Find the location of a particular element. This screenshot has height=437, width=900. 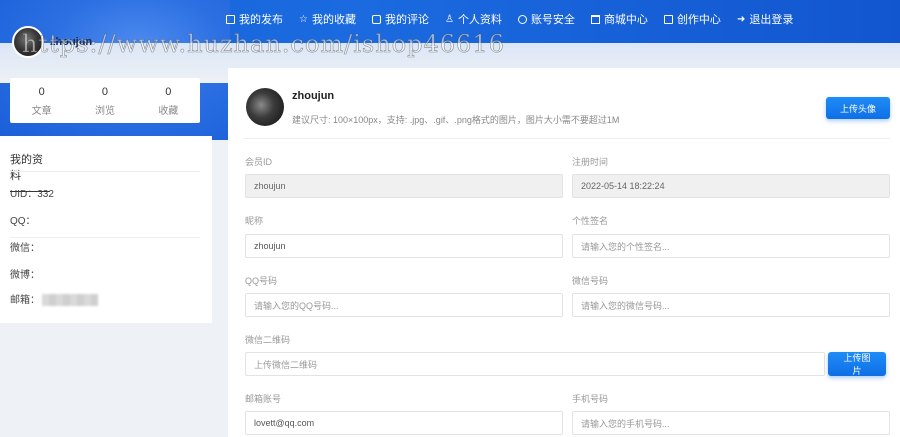

nav-my-favorites: ☆ 我的收藏 is located at coordinates (327, 19).